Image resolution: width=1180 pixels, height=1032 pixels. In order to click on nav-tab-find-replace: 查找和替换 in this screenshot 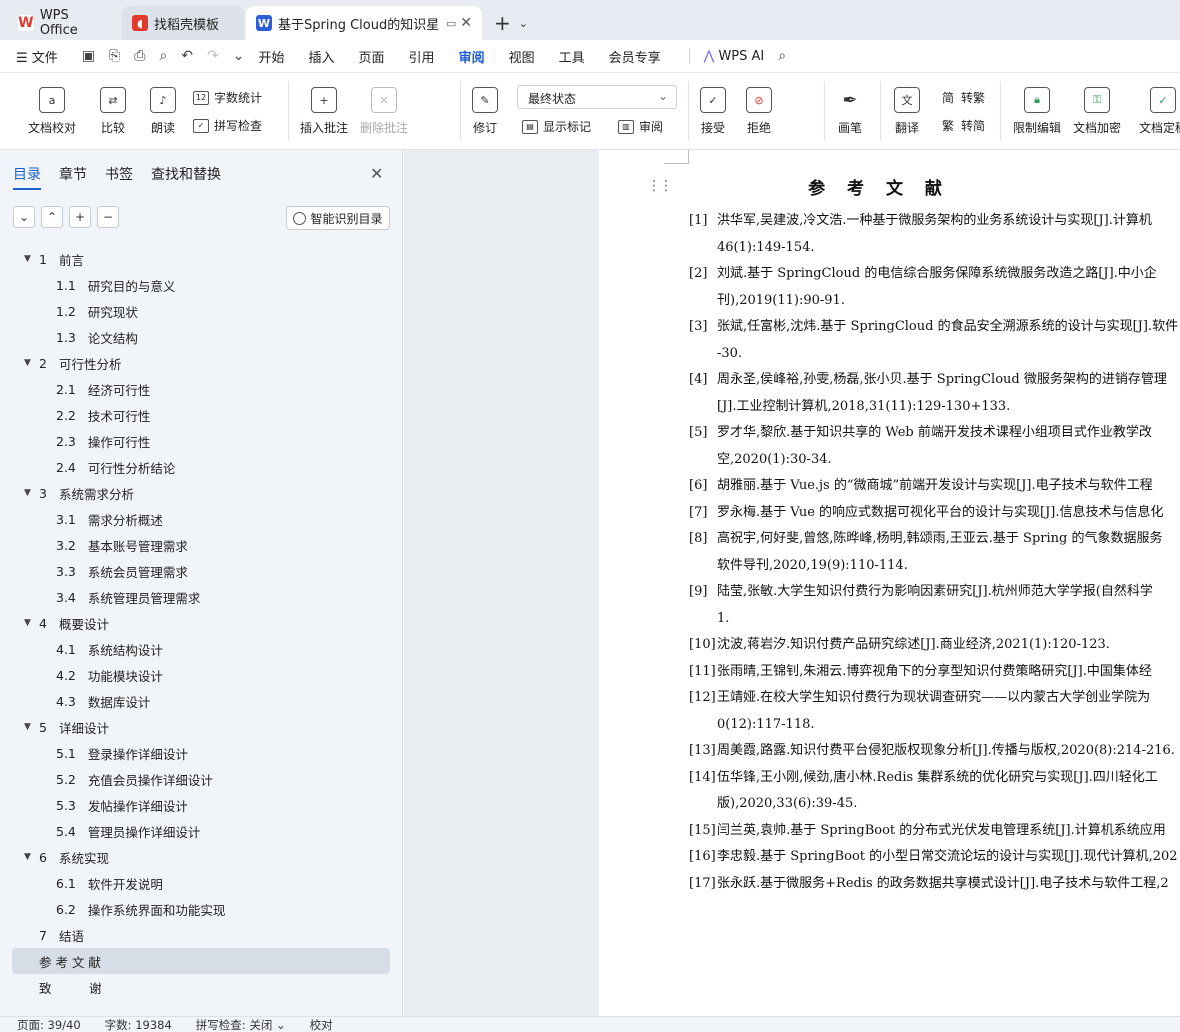, I will do `click(186, 174)`.